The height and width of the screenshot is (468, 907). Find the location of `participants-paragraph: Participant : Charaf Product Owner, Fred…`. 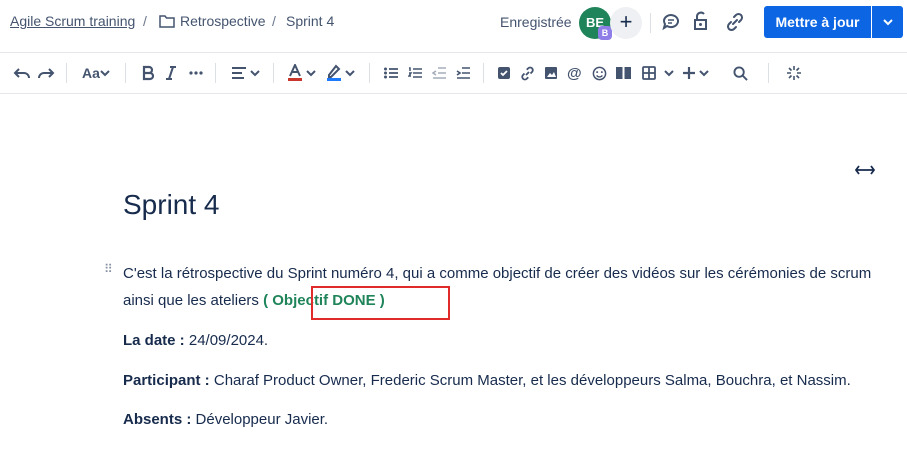

participants-paragraph: Participant : Charaf Product Owner, Fred… is located at coordinates (487, 380).